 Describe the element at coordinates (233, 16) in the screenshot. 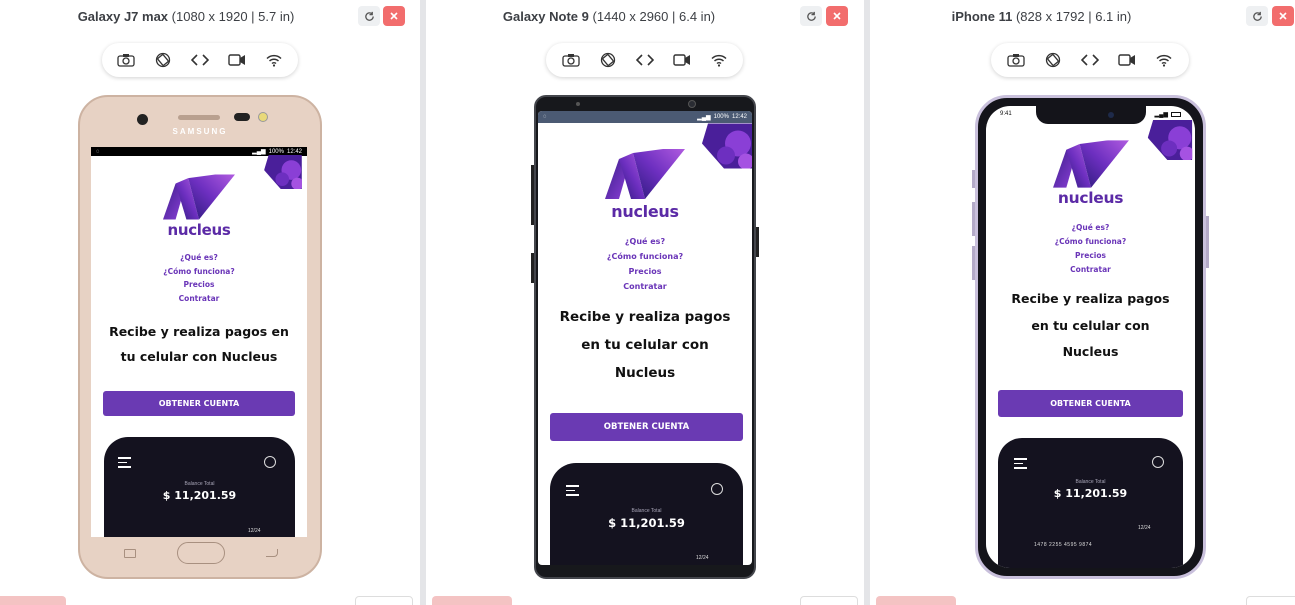

I see `device-specs: (1080 x 1920 | 5.7 in)` at that location.